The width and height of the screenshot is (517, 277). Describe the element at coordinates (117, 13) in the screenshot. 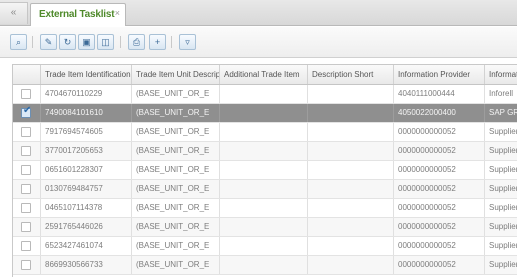

I see `tab-close-icon: ×` at that location.